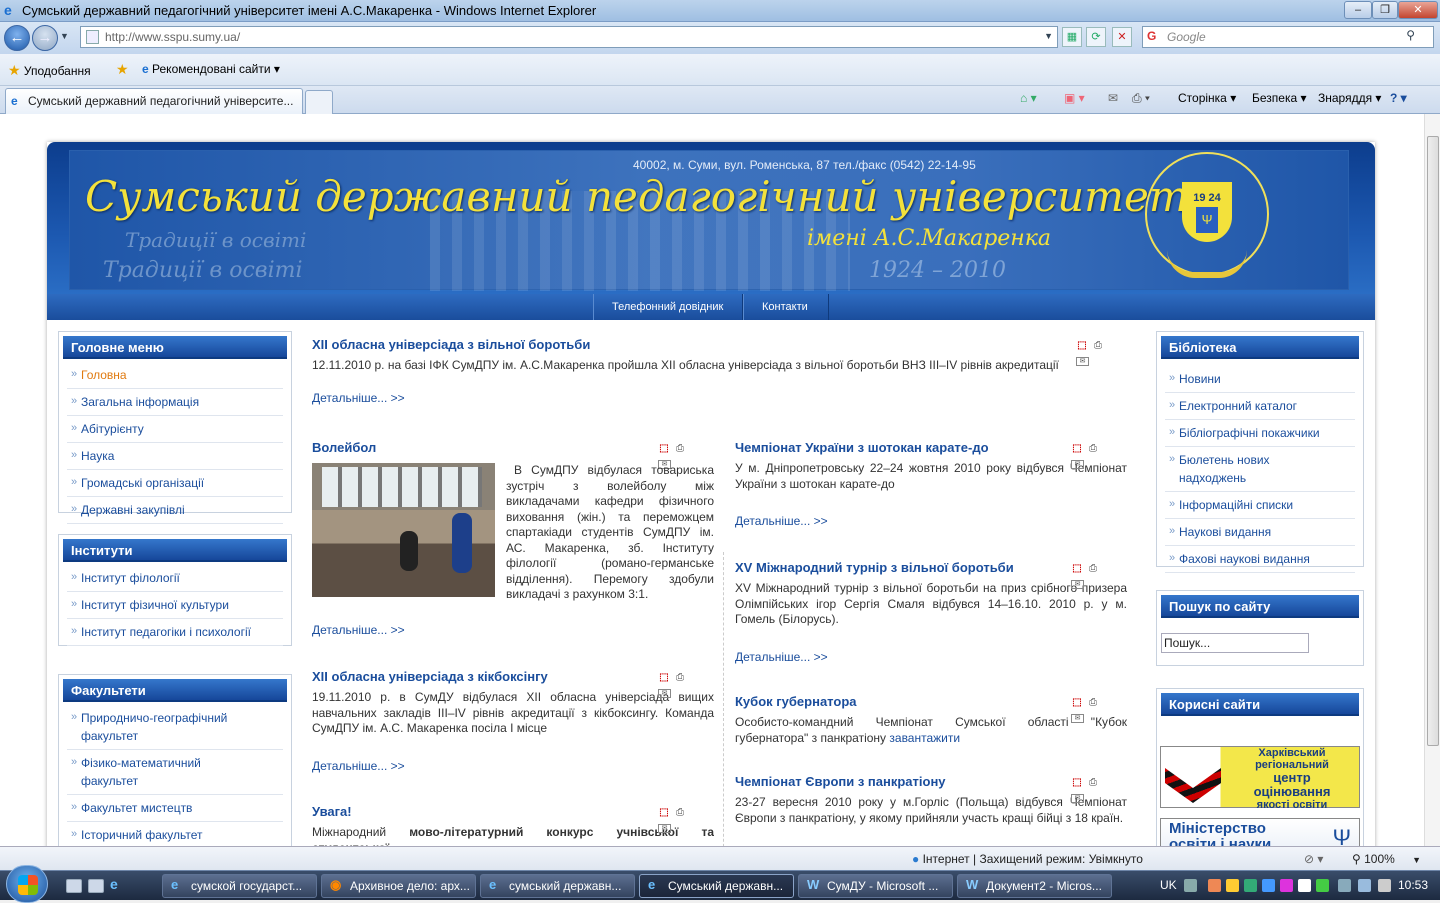 This screenshot has width=1440, height=903. What do you see at coordinates (175, 834) in the screenshot?
I see `faculty-history: Історичний факультет` at bounding box center [175, 834].